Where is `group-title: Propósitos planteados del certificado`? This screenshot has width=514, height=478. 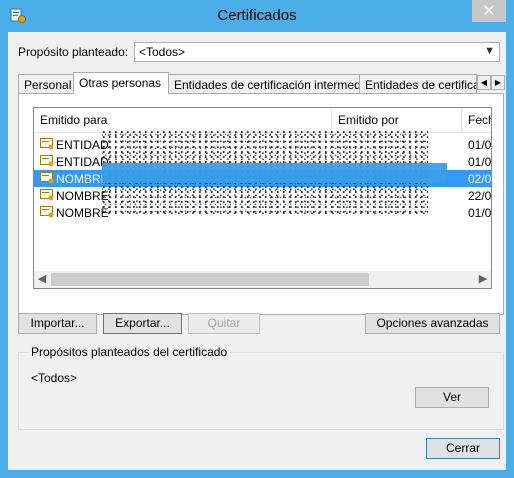 group-title: Propósitos planteados del certificado is located at coordinates (129, 352).